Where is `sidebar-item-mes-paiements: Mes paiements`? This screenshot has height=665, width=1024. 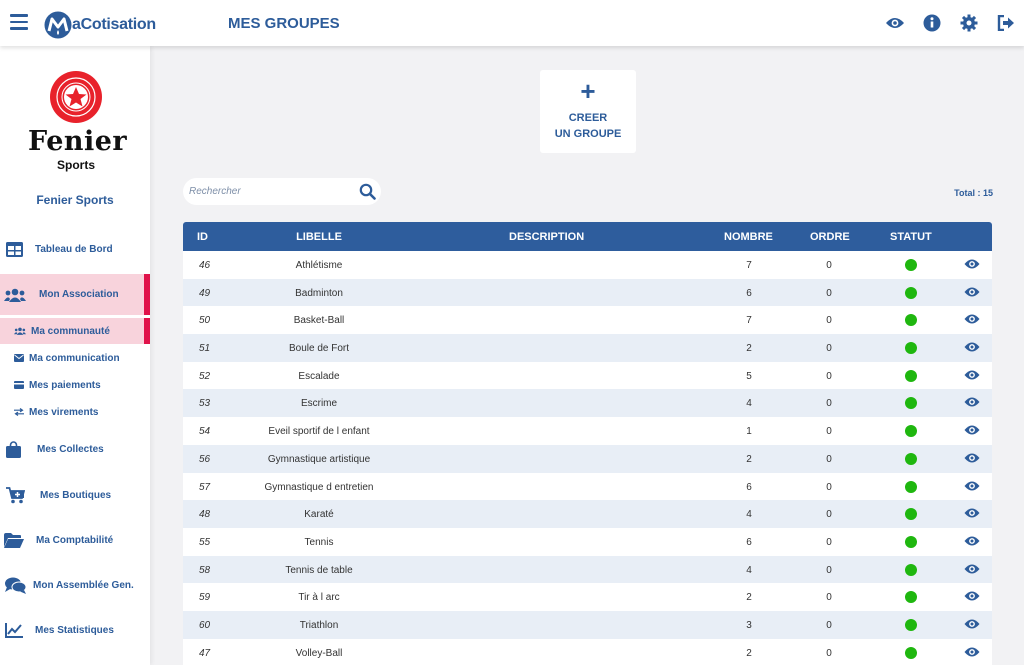
sidebar-item-mes-paiements: Mes paiements is located at coordinates (75, 385).